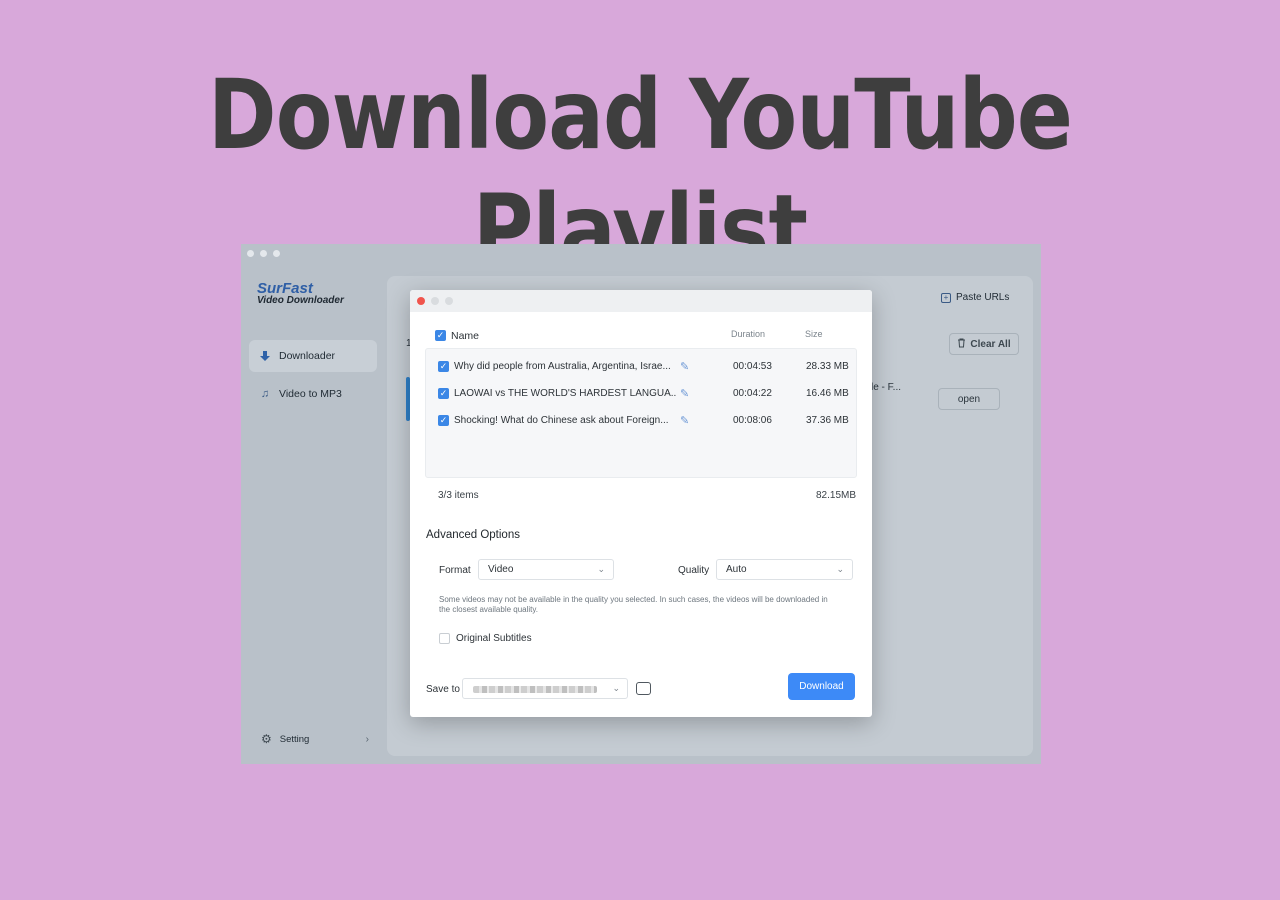  I want to click on subtitles-label: Original Subtitles, so click(494, 638).